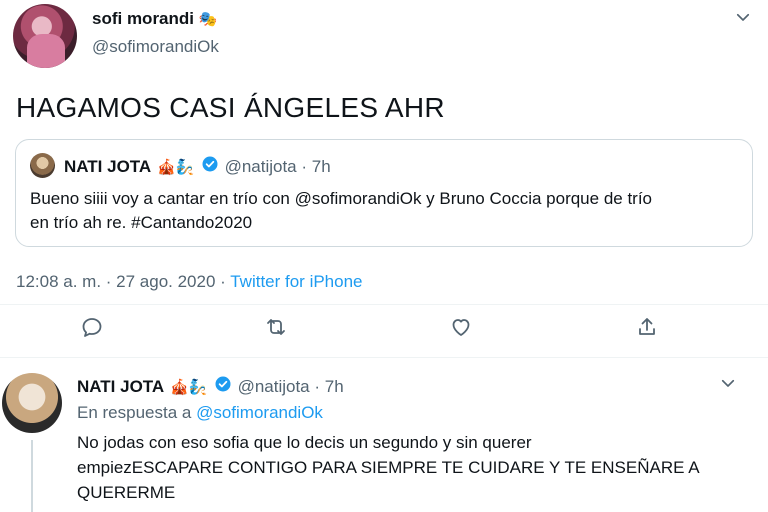 The width and height of the screenshot is (768, 512). I want to click on author-handle: @sofimorandiOk, so click(155, 47).